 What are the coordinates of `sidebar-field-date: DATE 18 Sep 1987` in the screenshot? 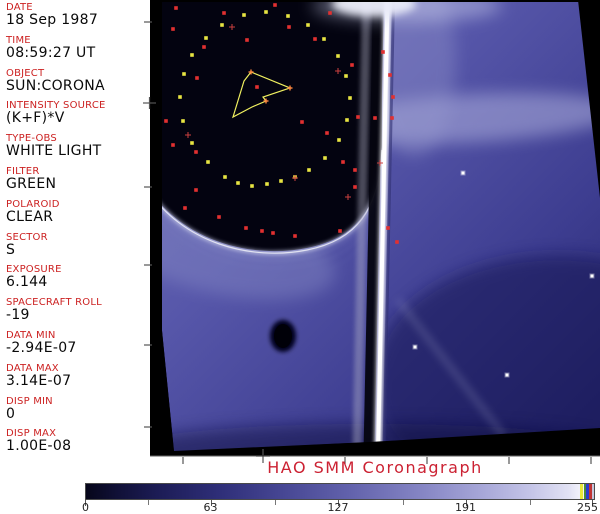 It's located at (77, 15).